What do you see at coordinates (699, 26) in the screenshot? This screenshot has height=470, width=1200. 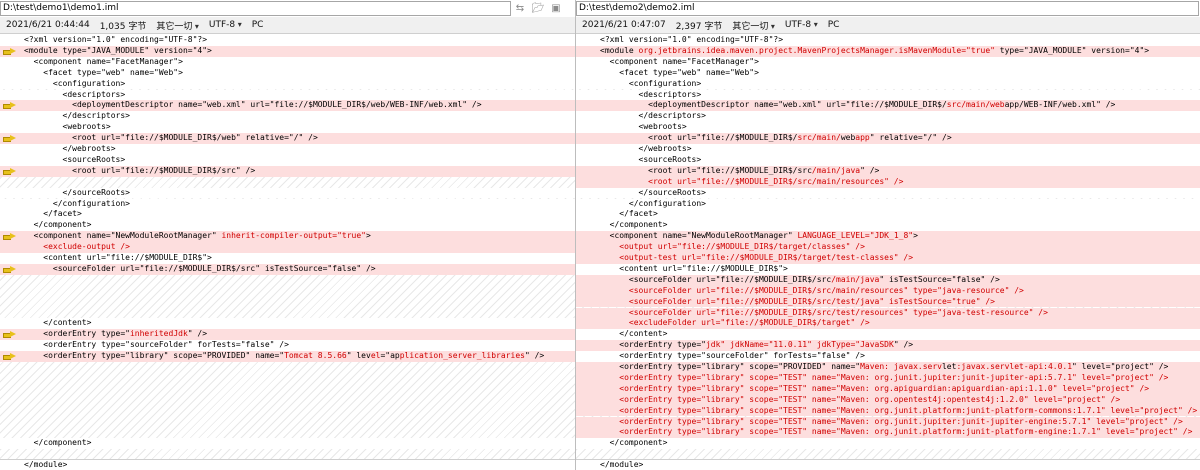 I see `right-file-size: 2,397 字节` at bounding box center [699, 26].